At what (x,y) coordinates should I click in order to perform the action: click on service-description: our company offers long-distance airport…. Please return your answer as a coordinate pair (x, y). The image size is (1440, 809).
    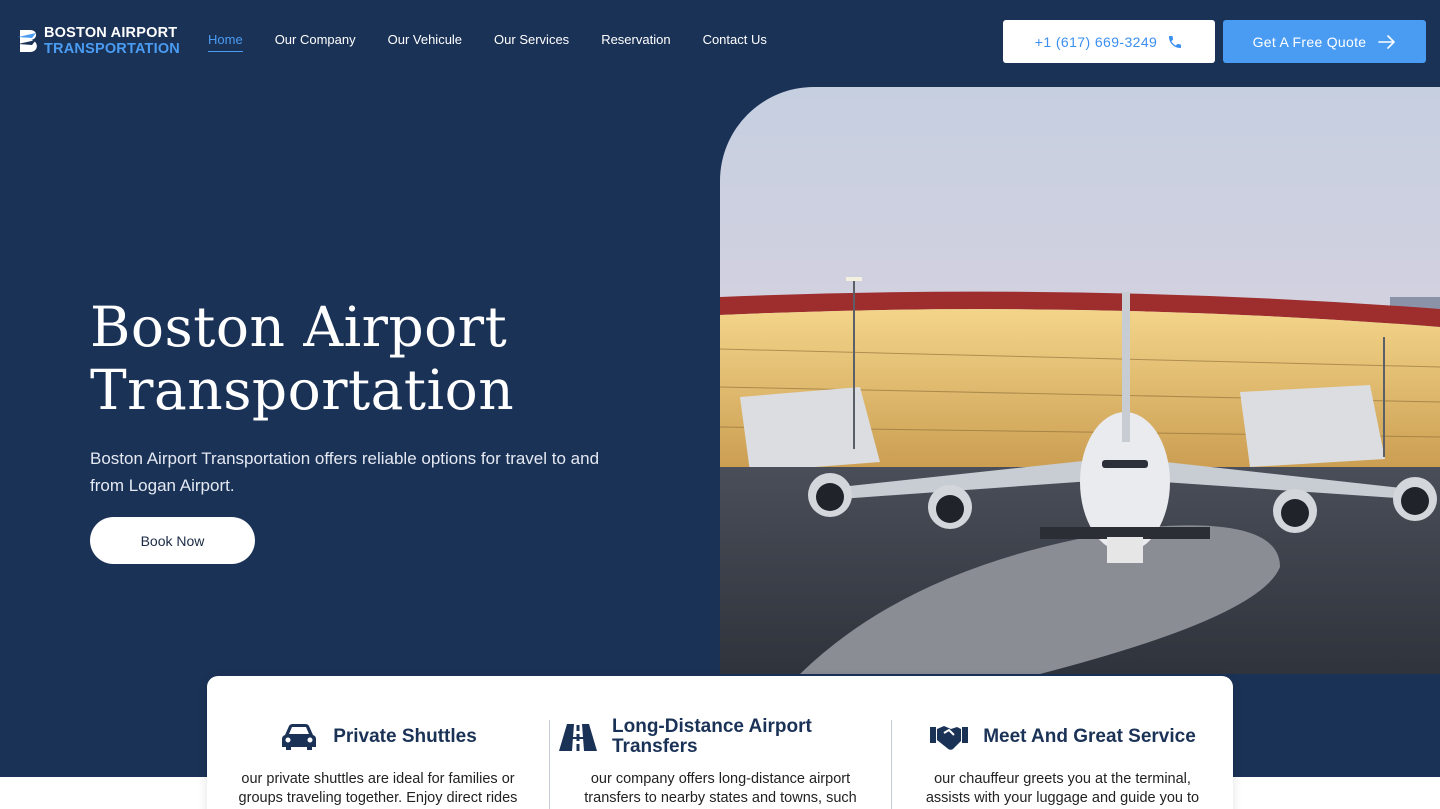
    Looking at the image, I should click on (720, 788).